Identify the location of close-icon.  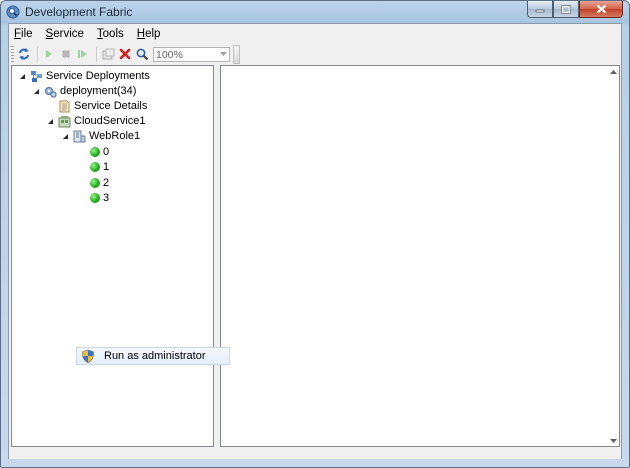
(601, 9).